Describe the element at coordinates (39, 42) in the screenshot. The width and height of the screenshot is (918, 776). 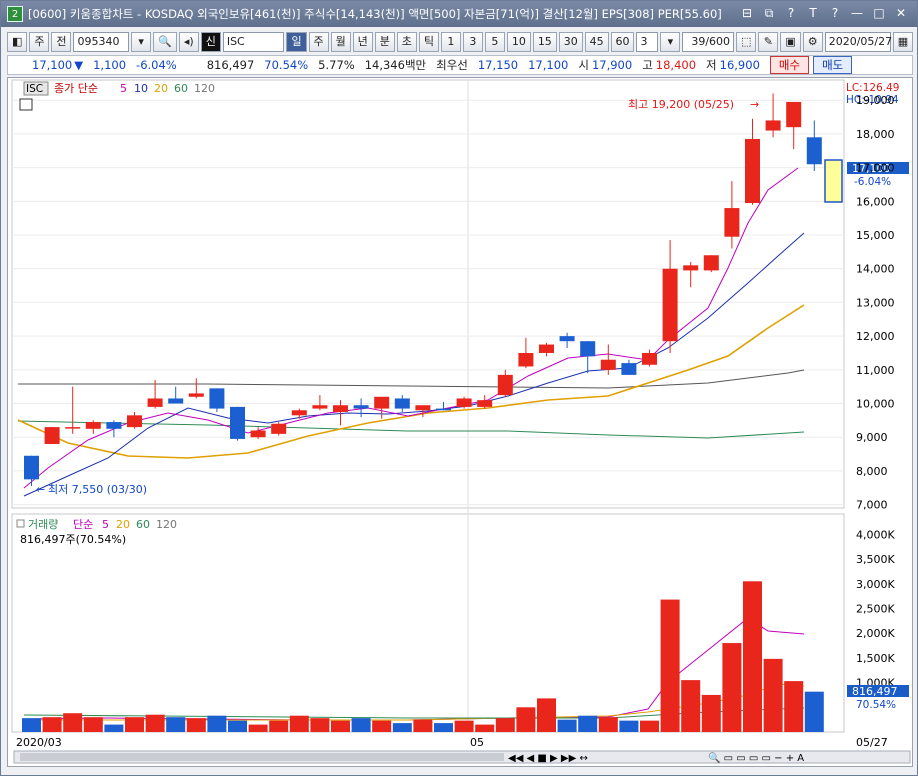
I see `period-select: 주` at that location.